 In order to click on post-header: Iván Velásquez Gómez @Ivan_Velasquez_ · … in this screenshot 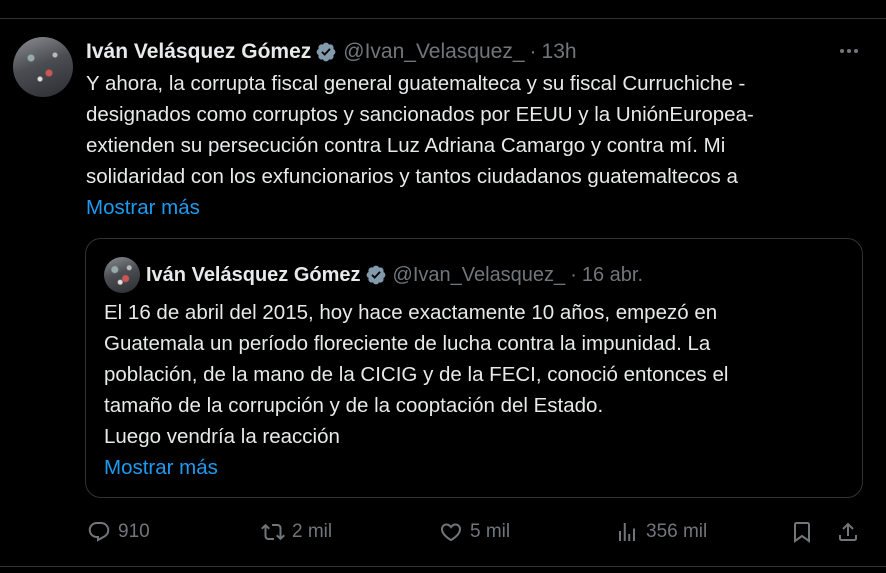, I will do `click(331, 52)`.